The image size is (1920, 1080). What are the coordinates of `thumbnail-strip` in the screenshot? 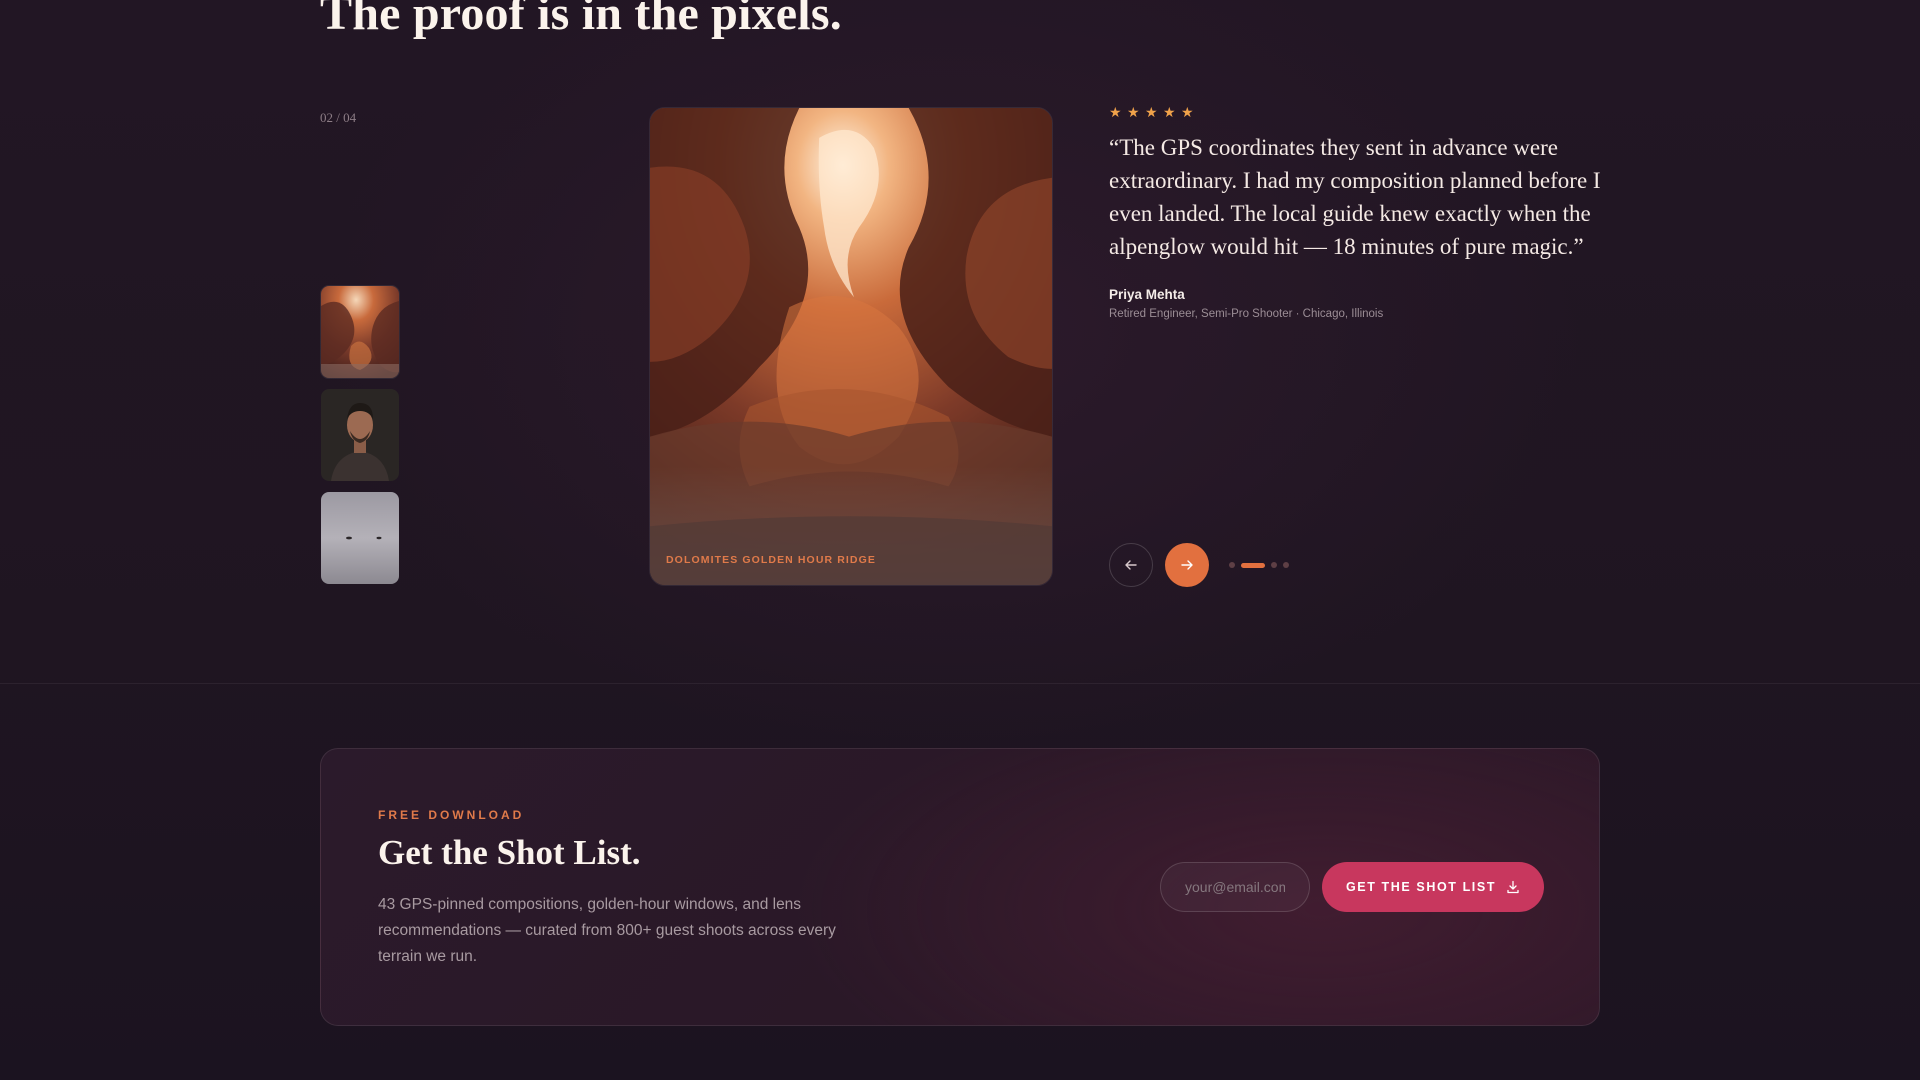 It's located at (360, 440).